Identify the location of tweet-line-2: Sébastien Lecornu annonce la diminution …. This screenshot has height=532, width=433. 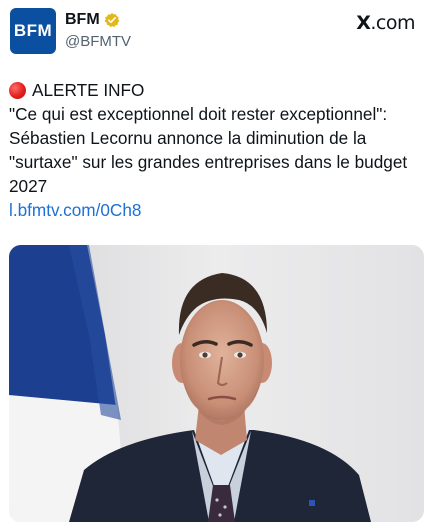
(188, 138).